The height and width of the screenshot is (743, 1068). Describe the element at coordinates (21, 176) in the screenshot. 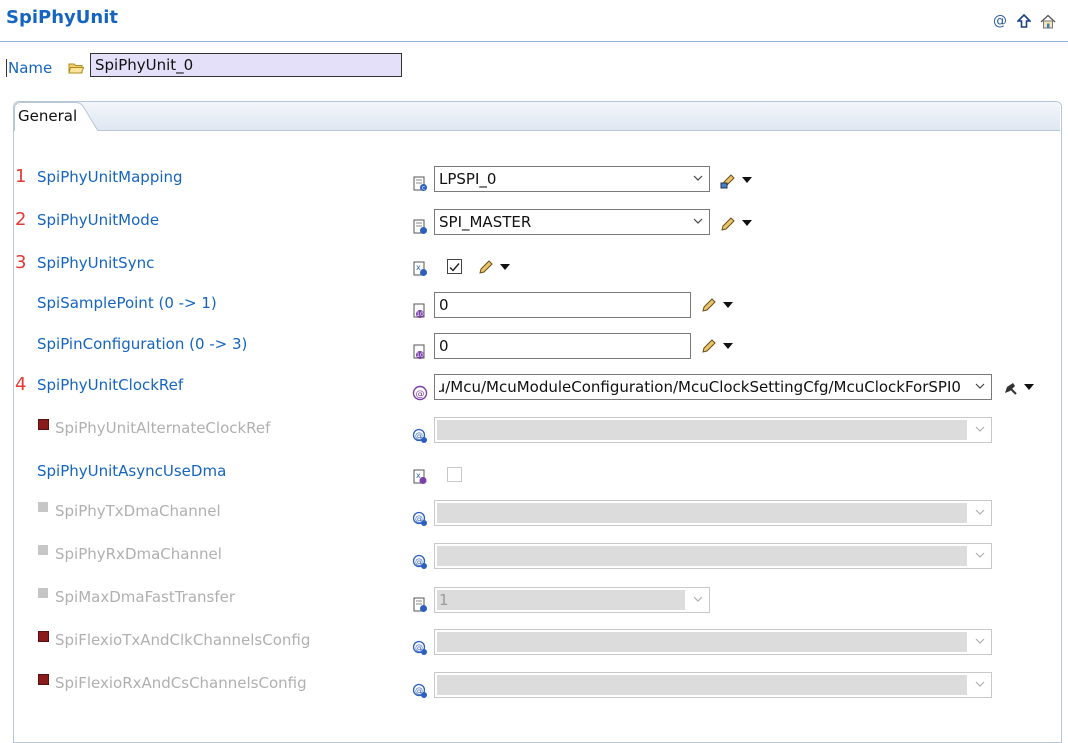

I see `marker-1: 1` at that location.